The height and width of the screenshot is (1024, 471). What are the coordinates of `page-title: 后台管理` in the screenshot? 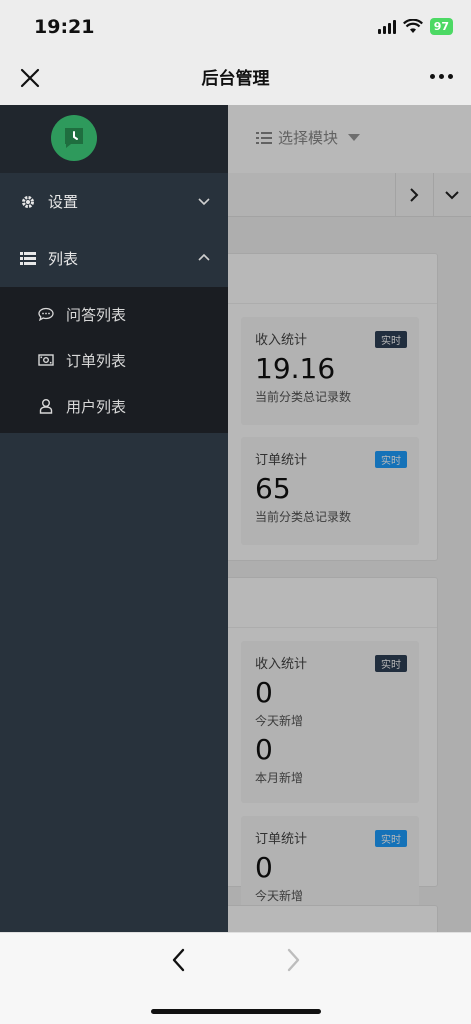 It's located at (235, 79).